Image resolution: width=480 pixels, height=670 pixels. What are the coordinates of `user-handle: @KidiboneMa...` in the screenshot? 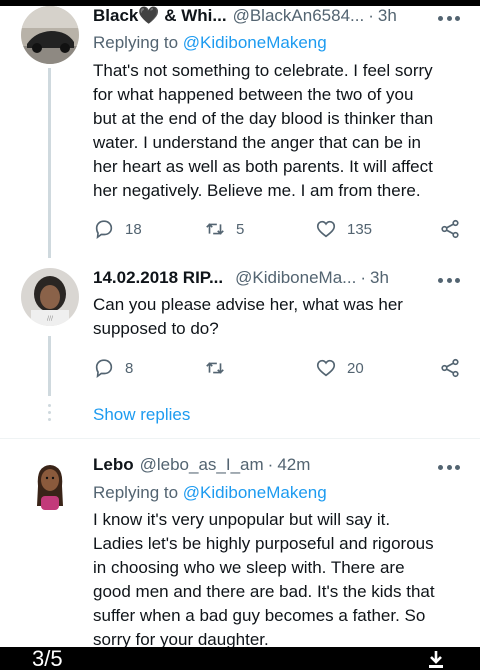 It's located at (295, 278).